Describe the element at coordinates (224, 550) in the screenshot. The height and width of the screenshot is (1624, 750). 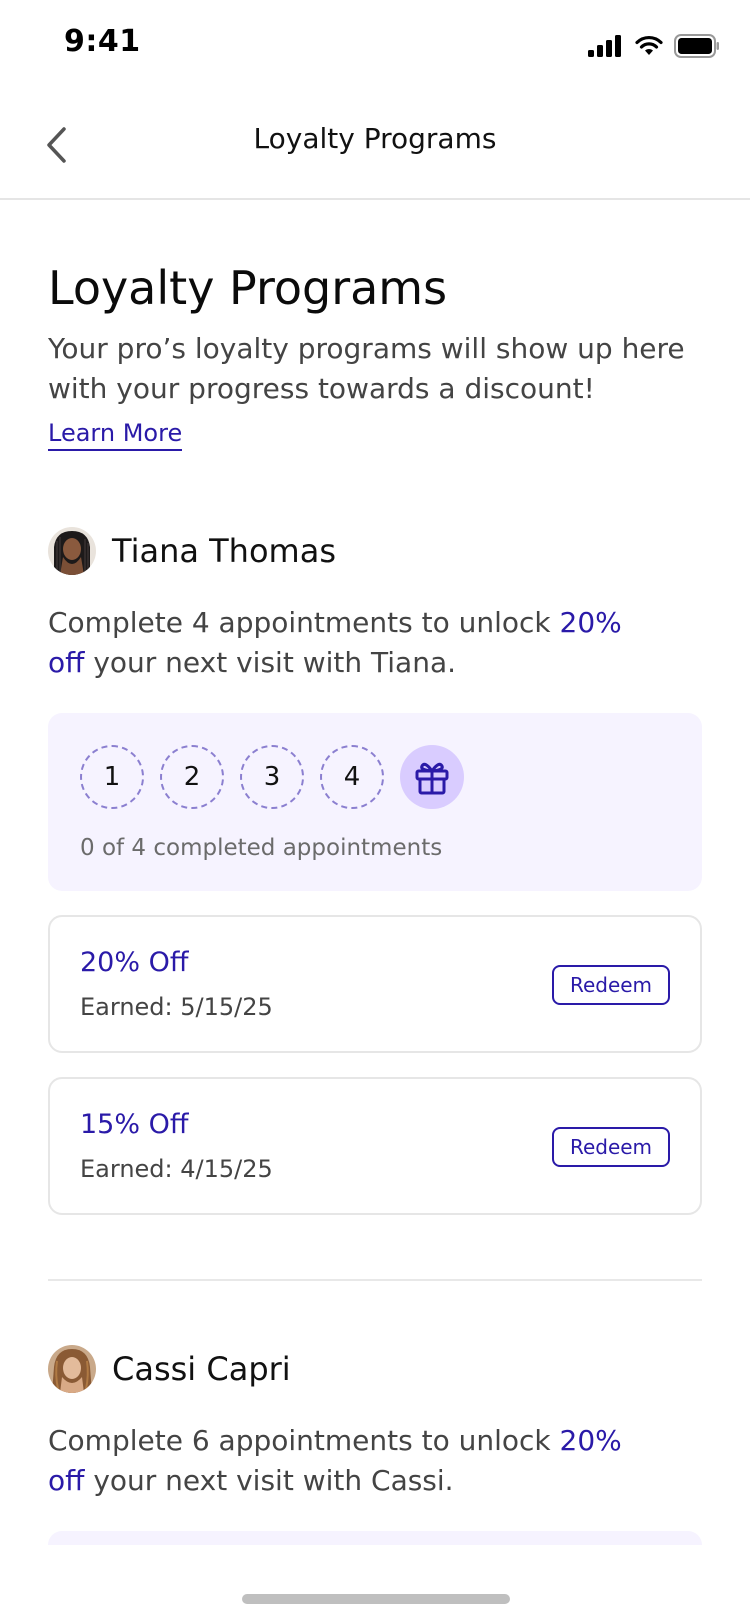
I see `pro-name: Tiana Thomas` at that location.